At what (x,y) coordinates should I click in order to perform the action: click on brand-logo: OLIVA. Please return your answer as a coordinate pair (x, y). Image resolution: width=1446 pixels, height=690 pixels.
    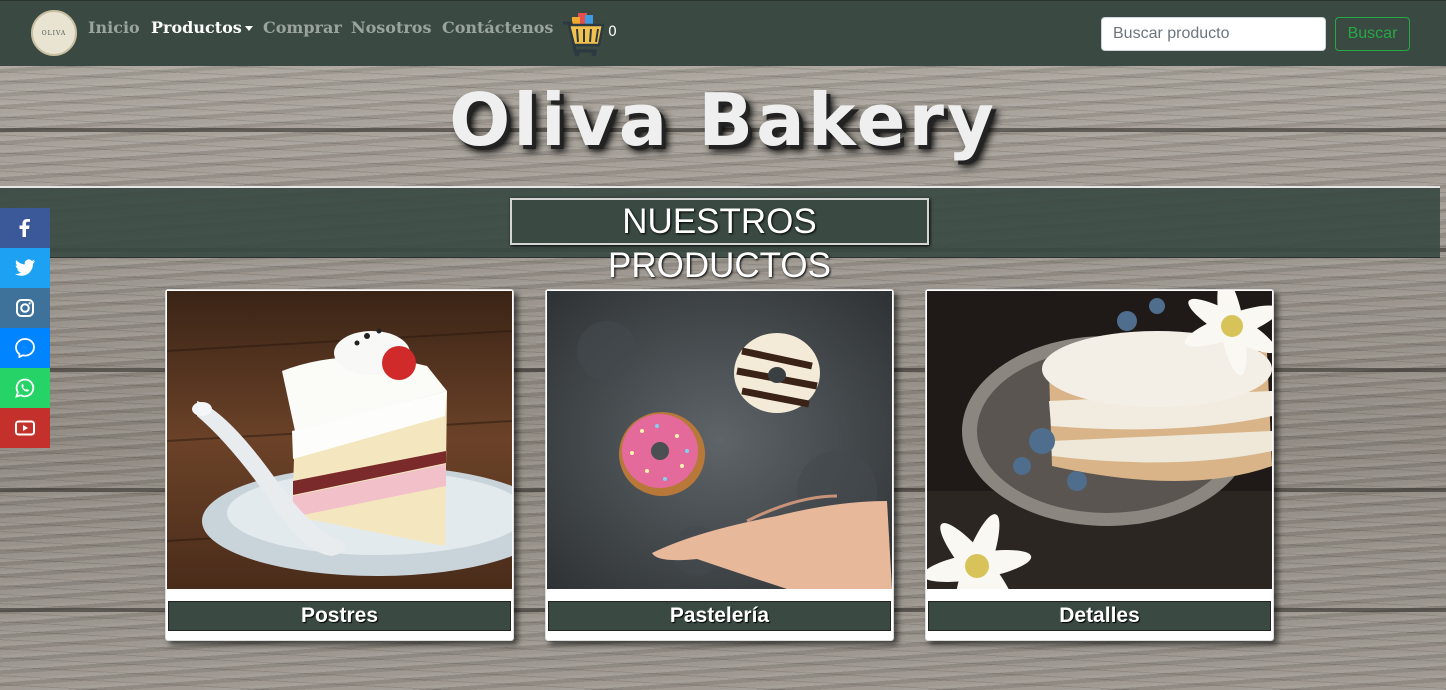
    Looking at the image, I should click on (54, 33).